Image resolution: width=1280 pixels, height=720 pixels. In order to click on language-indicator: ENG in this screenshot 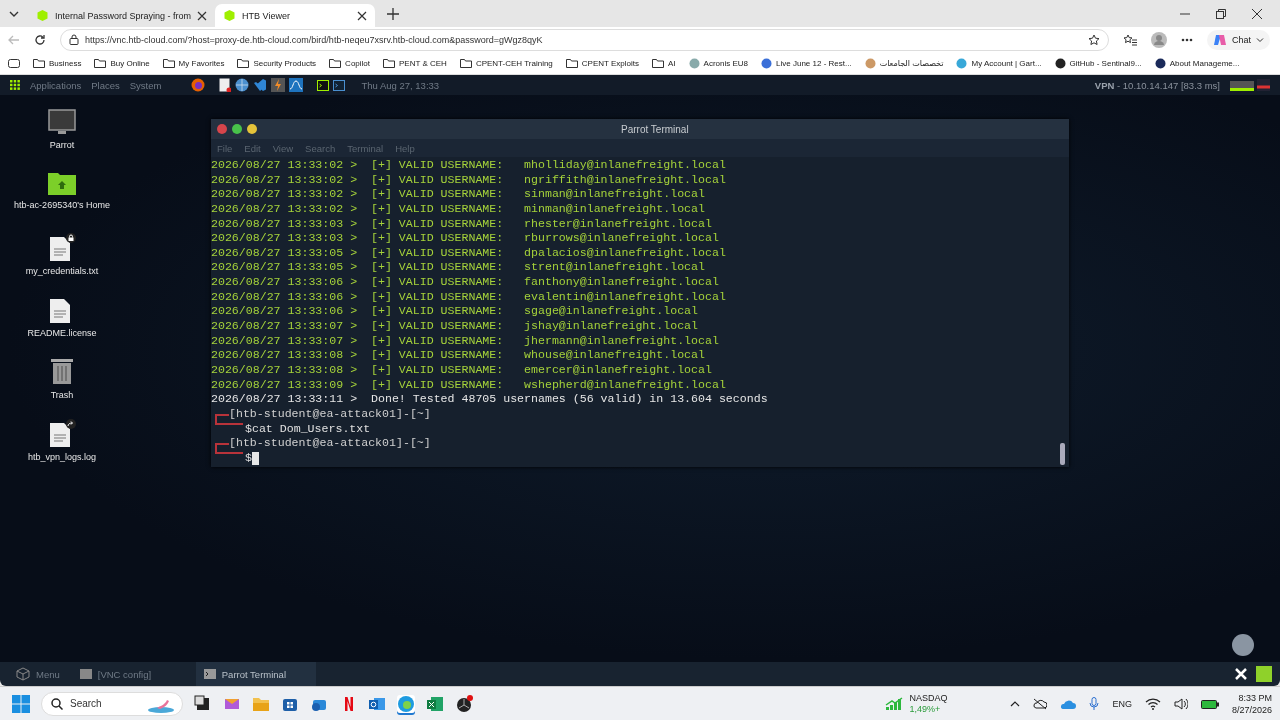, I will do `click(1122, 703)`.